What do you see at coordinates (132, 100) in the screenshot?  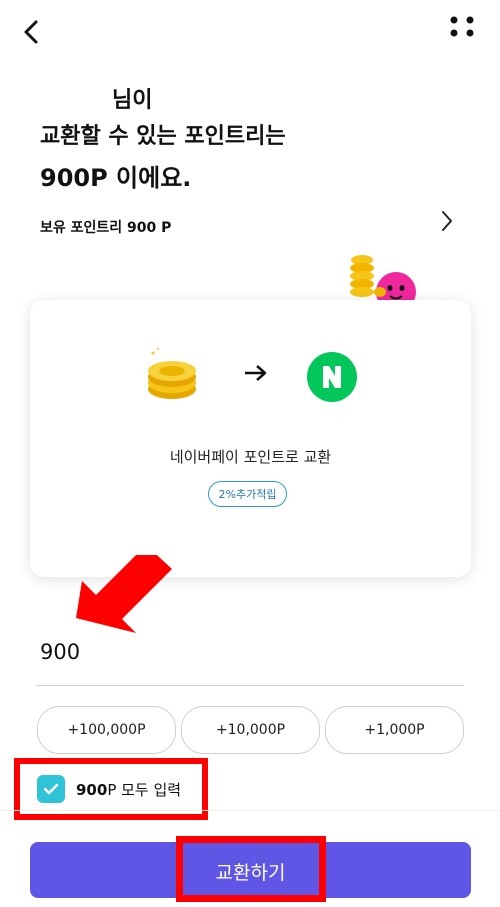 I see `title-line-1: 님이` at bounding box center [132, 100].